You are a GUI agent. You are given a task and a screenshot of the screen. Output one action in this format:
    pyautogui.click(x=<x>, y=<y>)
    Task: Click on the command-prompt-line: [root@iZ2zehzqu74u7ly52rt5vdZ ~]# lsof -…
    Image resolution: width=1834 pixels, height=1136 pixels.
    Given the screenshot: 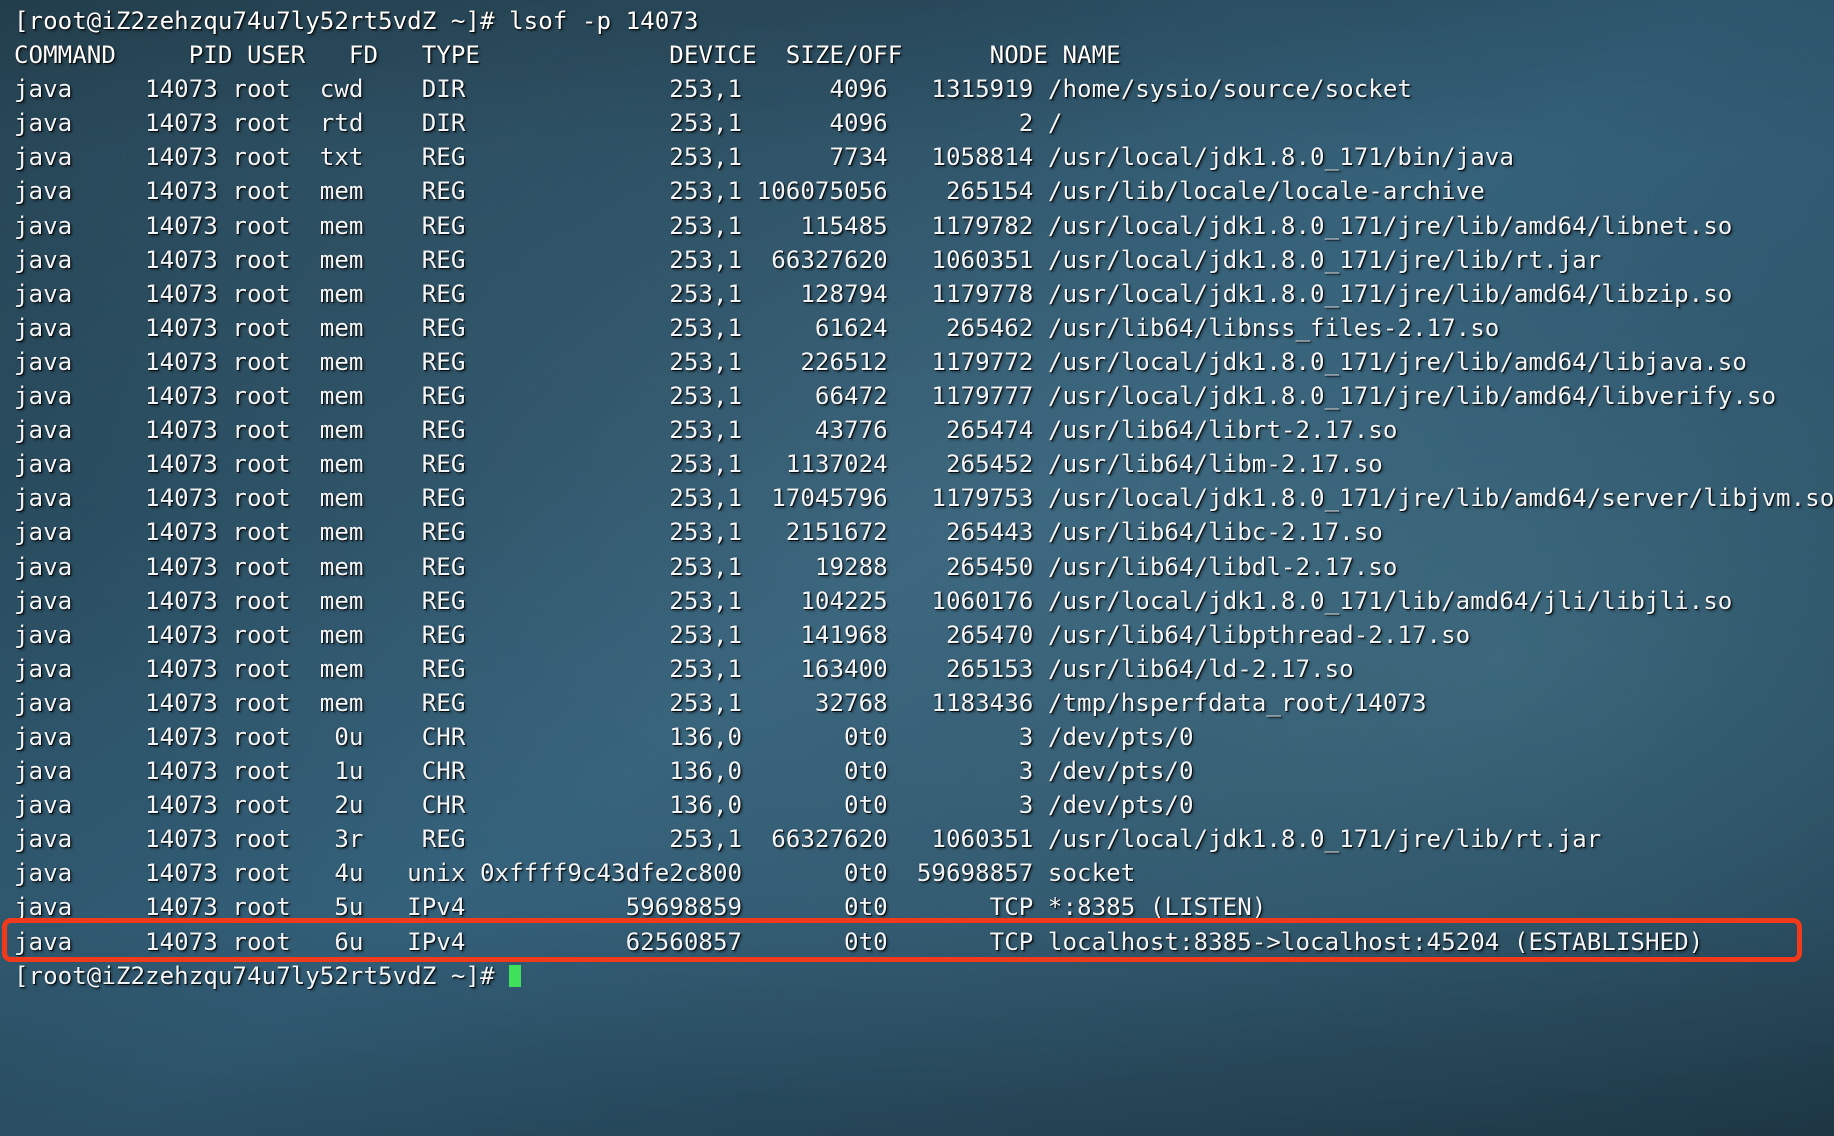 What is the action you would take?
    pyautogui.click(x=356, y=21)
    